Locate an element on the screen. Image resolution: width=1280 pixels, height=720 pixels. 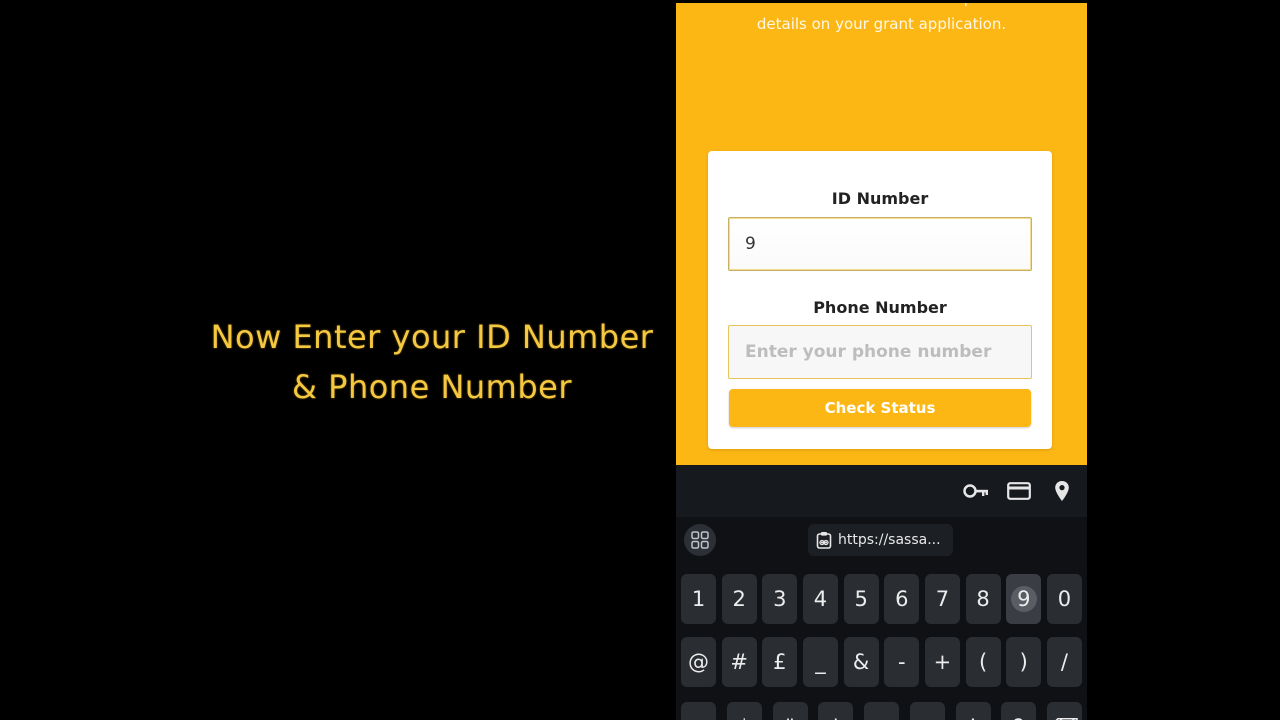
key-ampersand: & is located at coordinates (861, 662).